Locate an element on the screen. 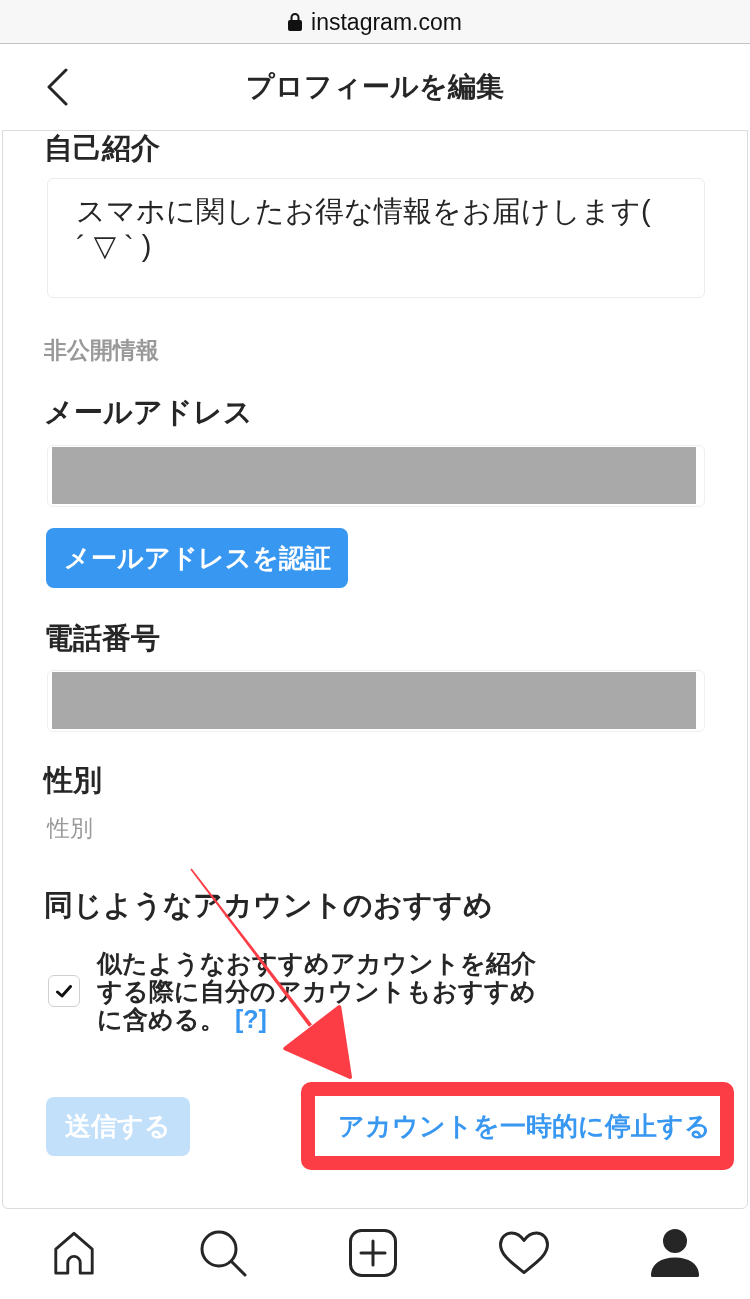 The height and width of the screenshot is (1299, 750). url-text: instagram.com is located at coordinates (386, 21).